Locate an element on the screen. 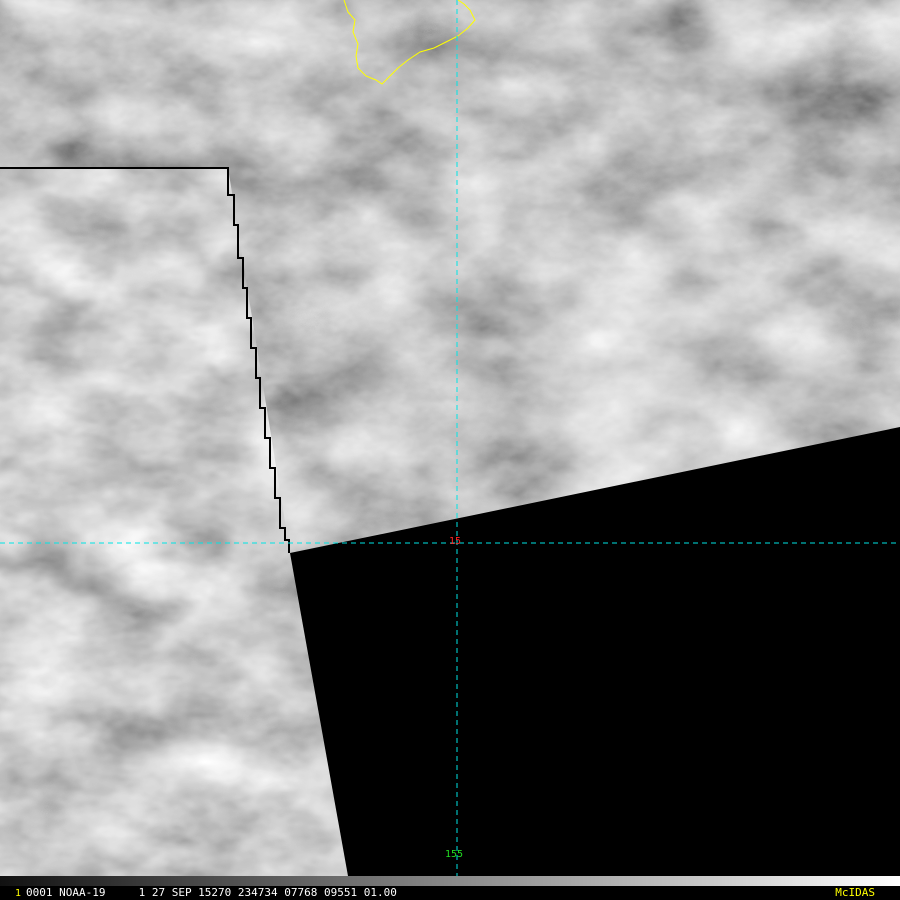 The width and height of the screenshot is (900, 900). latitude-label: 15 is located at coordinates (455, 541).